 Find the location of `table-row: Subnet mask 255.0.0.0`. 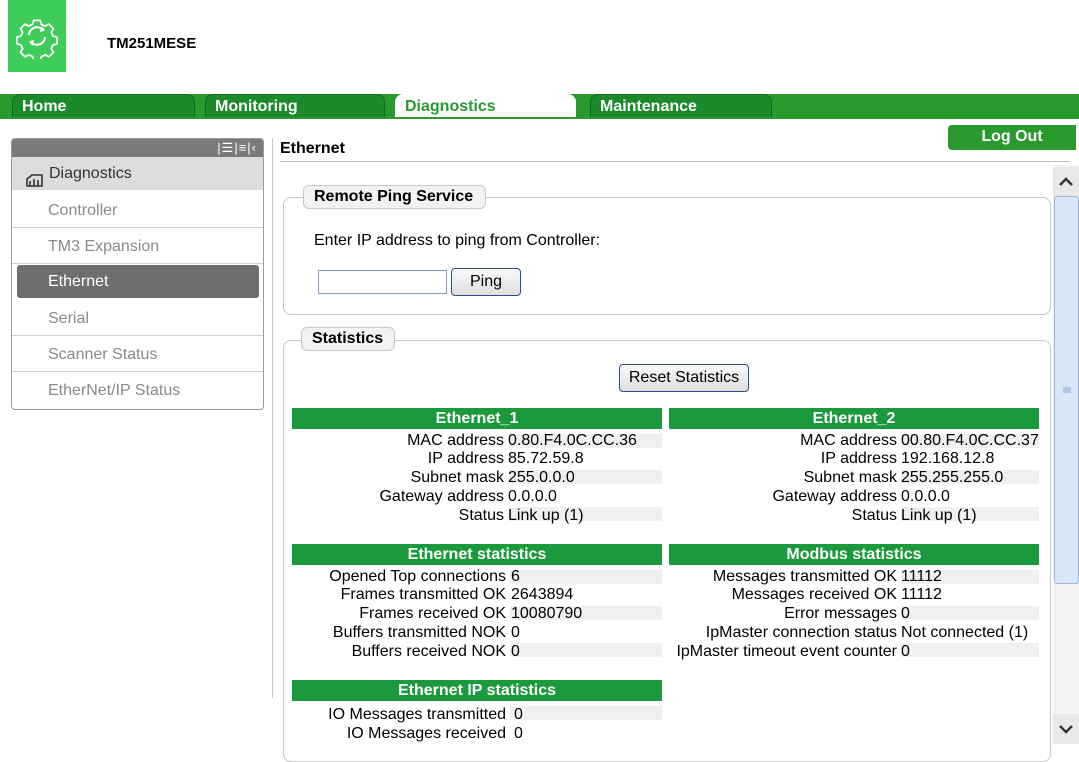

table-row: Subnet mask 255.0.0.0 is located at coordinates (492, 477).